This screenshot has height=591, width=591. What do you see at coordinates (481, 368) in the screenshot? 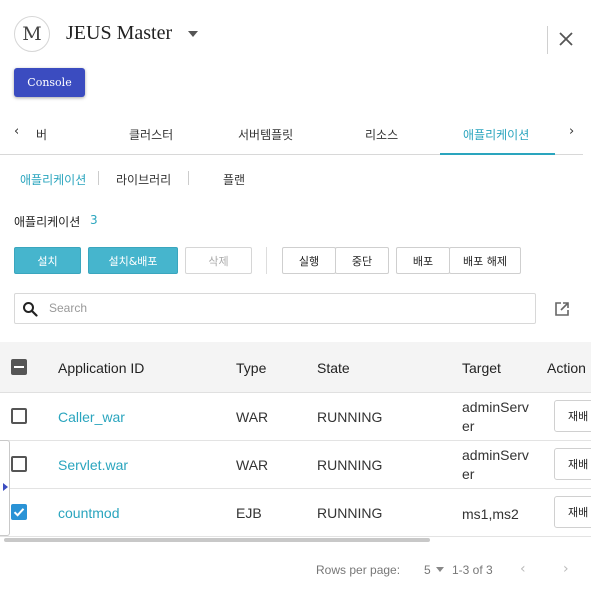
I see `column-header-target: Target` at bounding box center [481, 368].